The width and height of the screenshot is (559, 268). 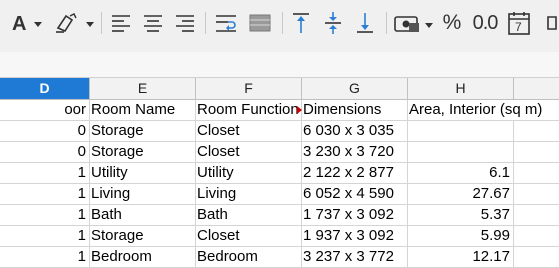 I want to click on merge-cells-button, so click(x=260, y=23).